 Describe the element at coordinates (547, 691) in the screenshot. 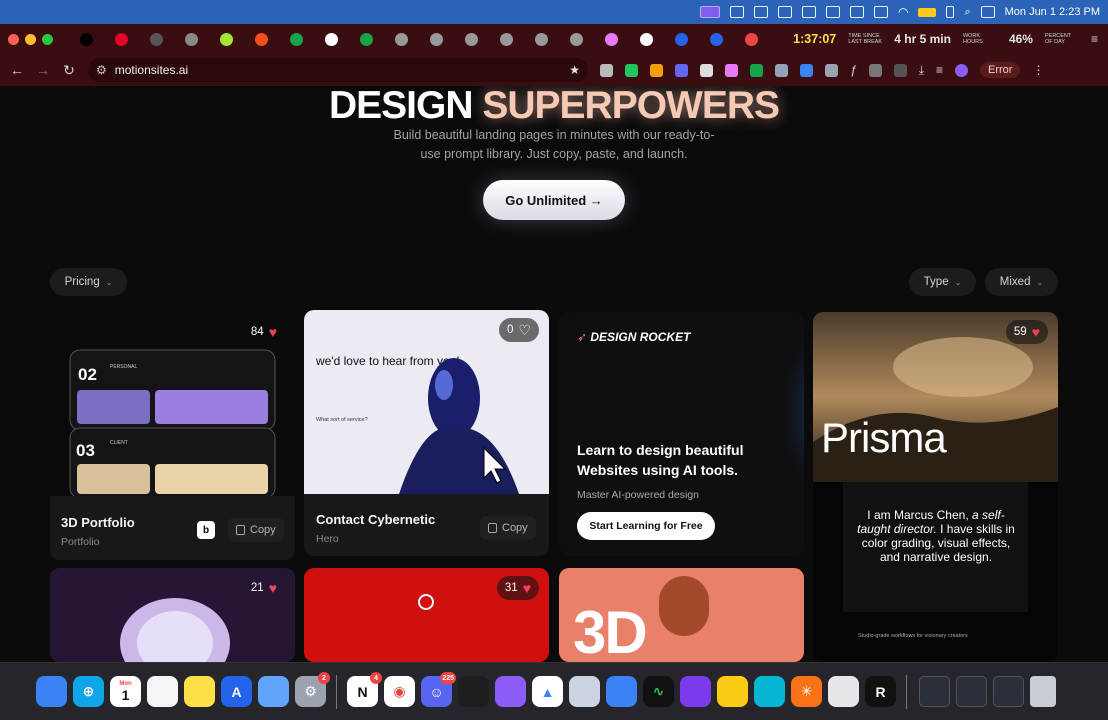

I see `arc-icon: ▲` at that location.